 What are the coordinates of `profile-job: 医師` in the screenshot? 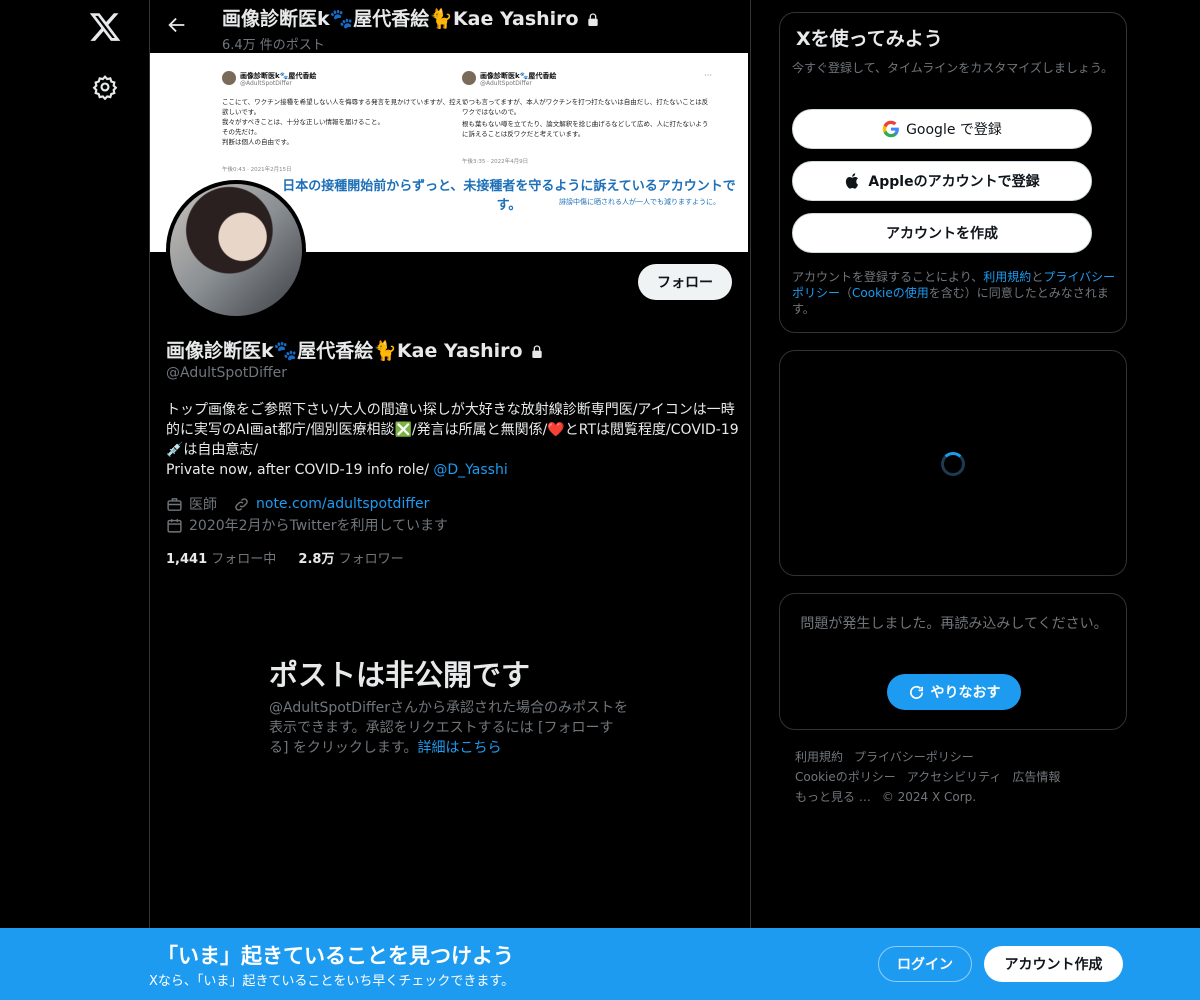 It's located at (203, 505).